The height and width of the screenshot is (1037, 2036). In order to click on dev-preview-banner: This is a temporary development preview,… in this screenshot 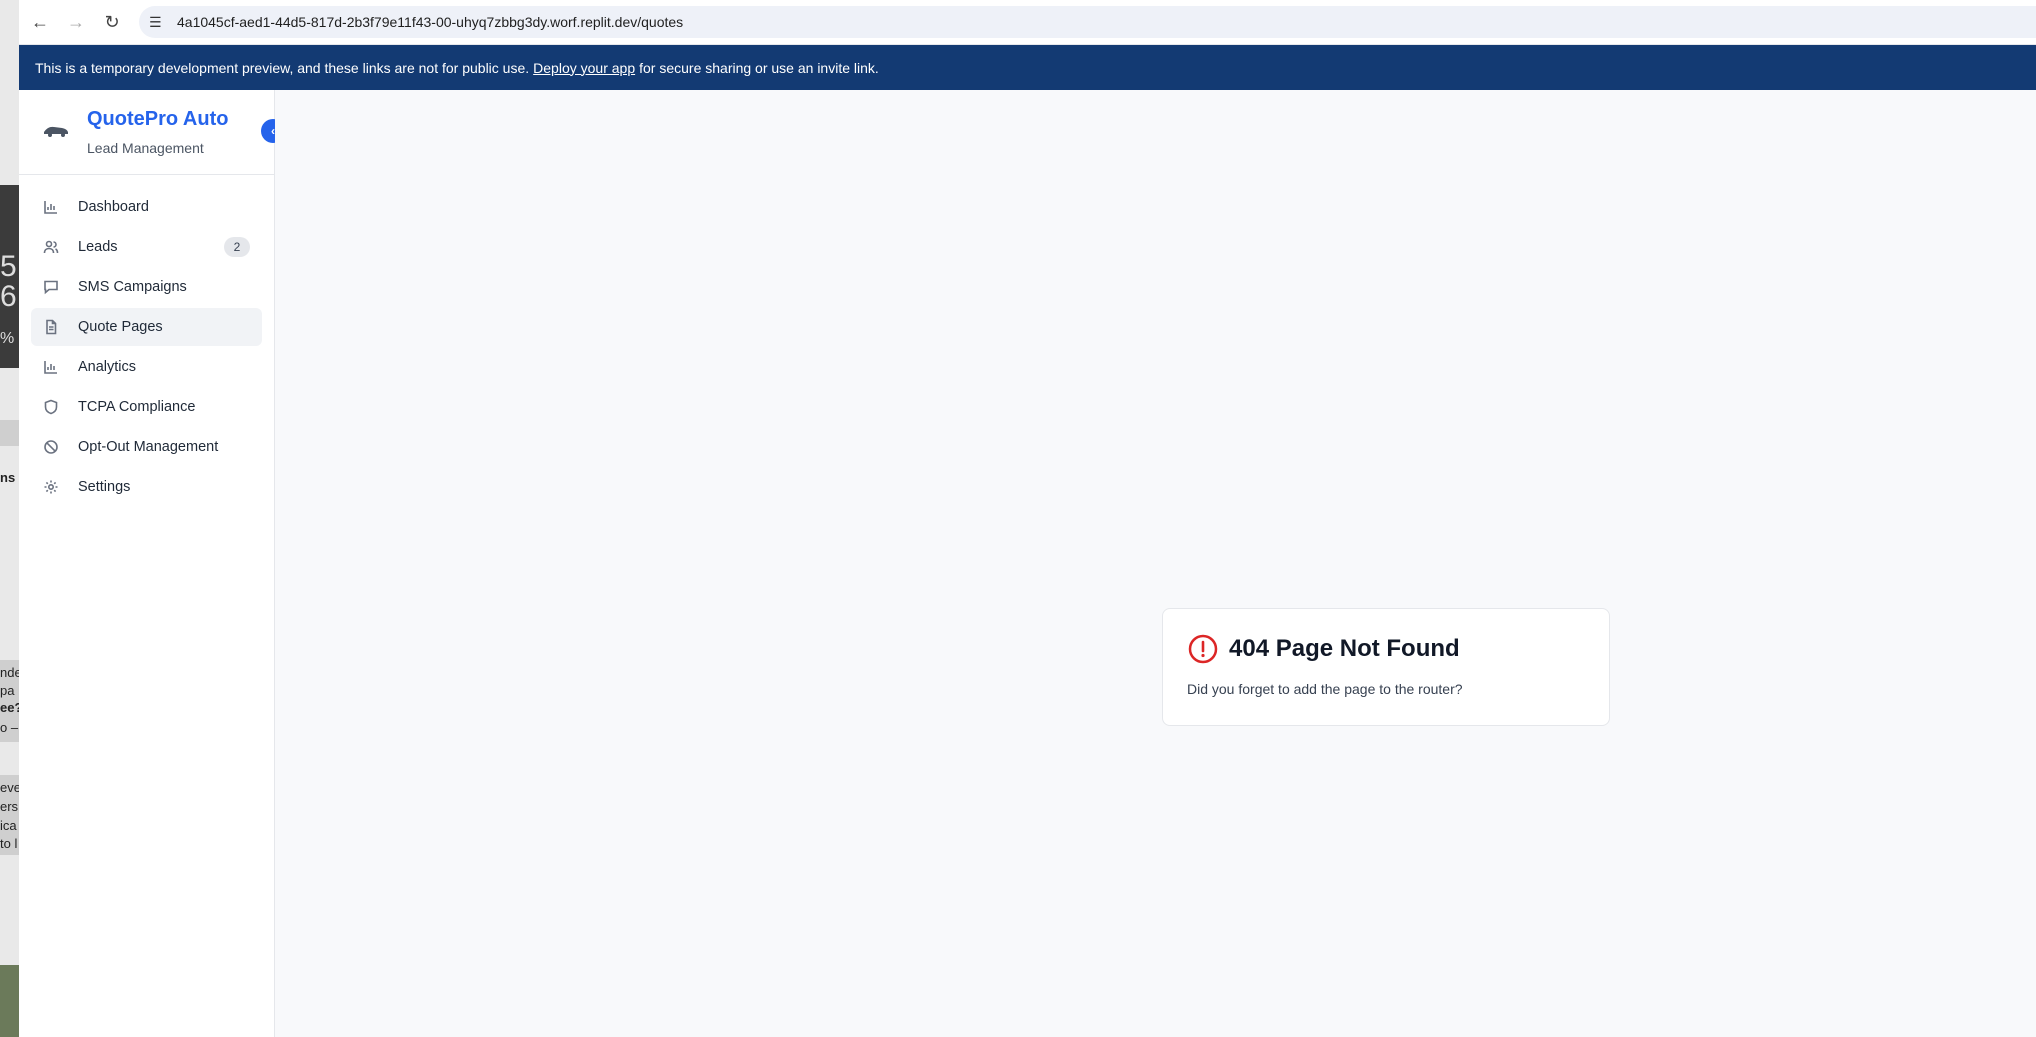, I will do `click(1027, 67)`.